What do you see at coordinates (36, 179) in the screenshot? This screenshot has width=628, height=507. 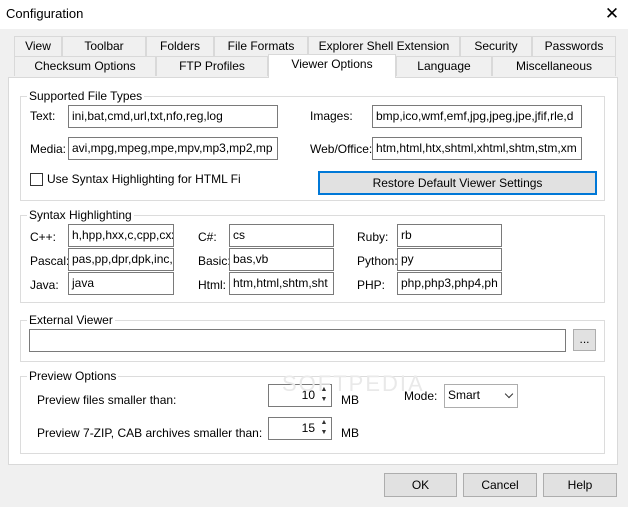 I see `syntax-highlighting-checkbox` at bounding box center [36, 179].